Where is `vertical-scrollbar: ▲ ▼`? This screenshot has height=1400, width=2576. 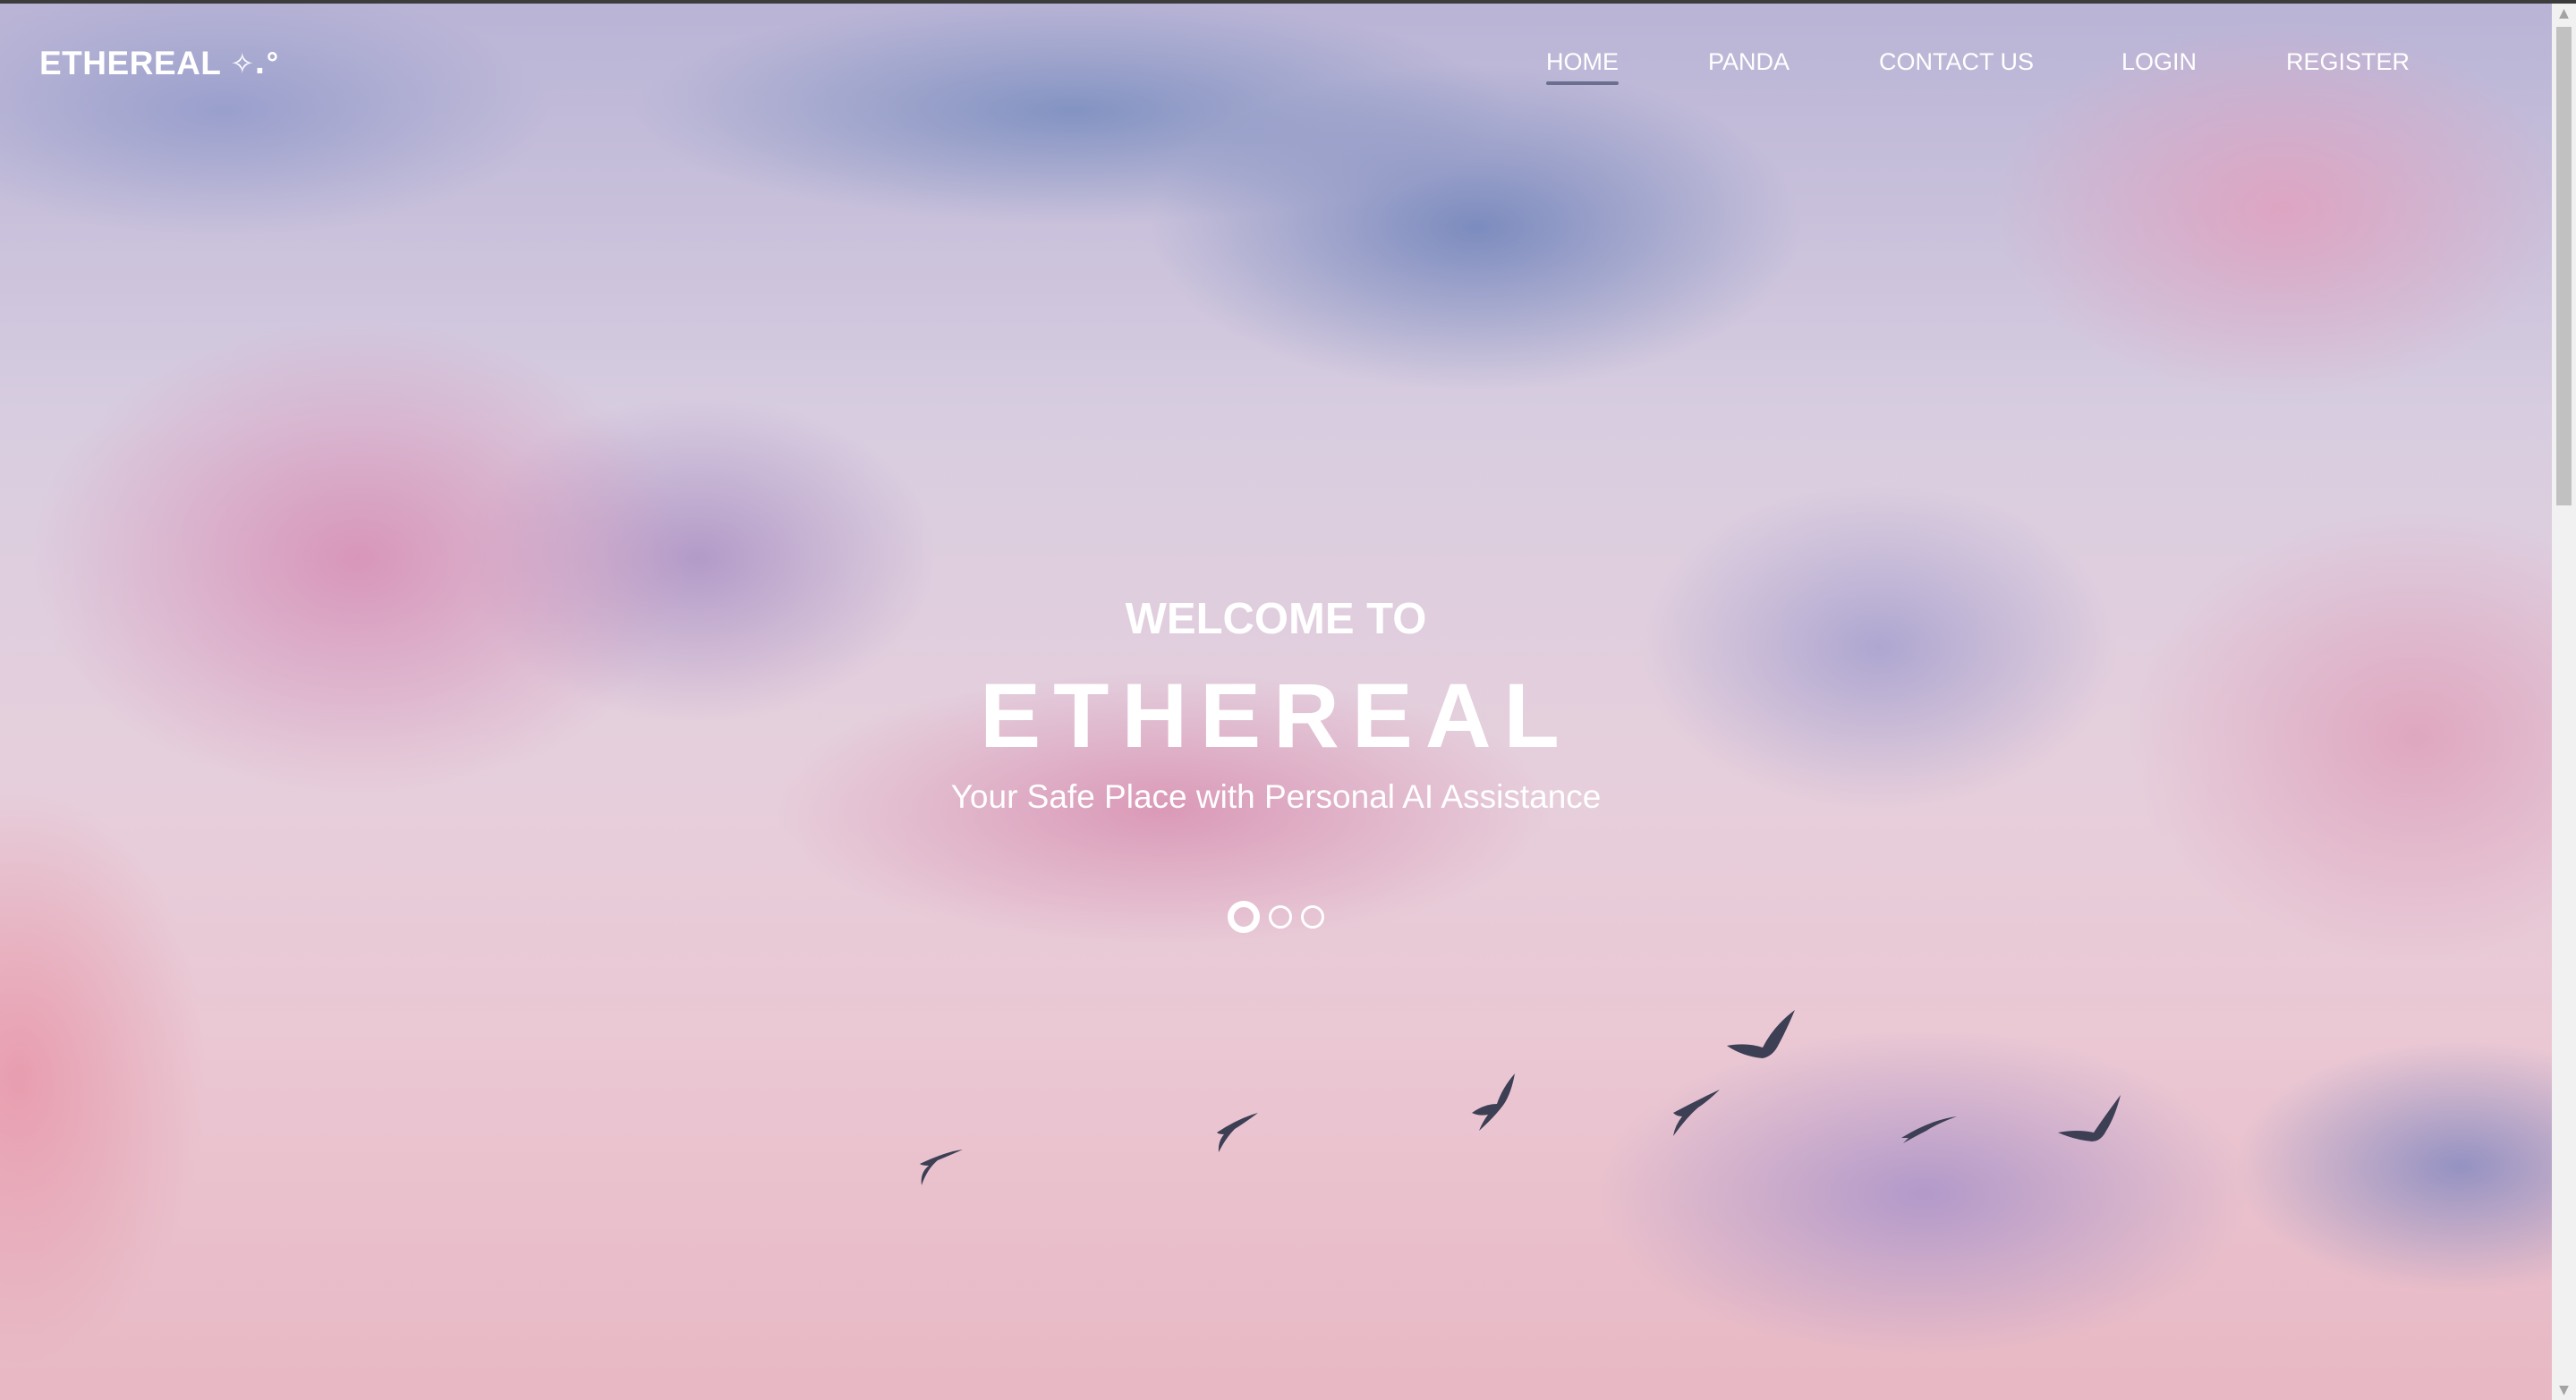 vertical-scrollbar: ▲ ▼ is located at coordinates (2564, 702).